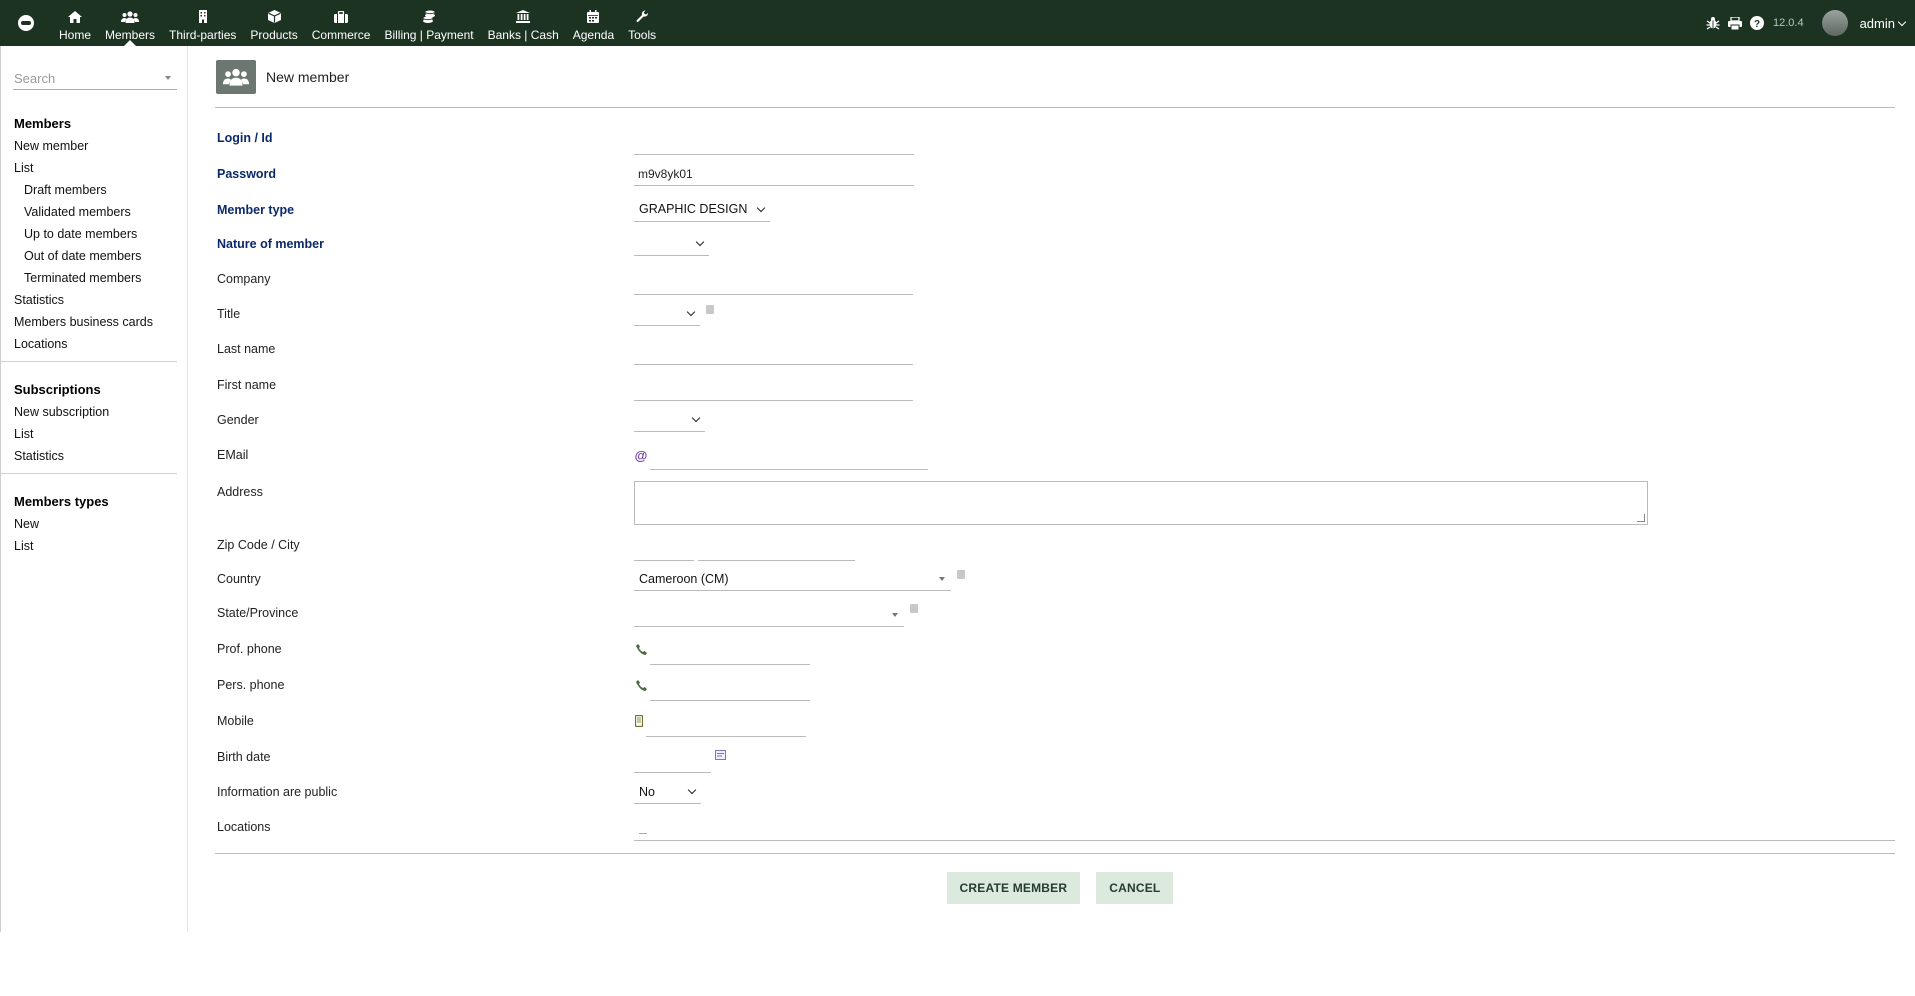 The width and height of the screenshot is (1915, 996). Describe the element at coordinates (256, 209) in the screenshot. I see `member-type-label: Member type` at that location.